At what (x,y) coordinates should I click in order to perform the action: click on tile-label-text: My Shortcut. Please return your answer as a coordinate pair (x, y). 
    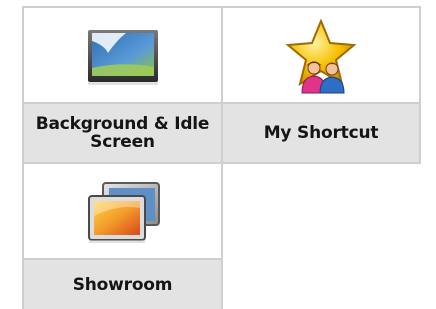
    Looking at the image, I should click on (321, 133).